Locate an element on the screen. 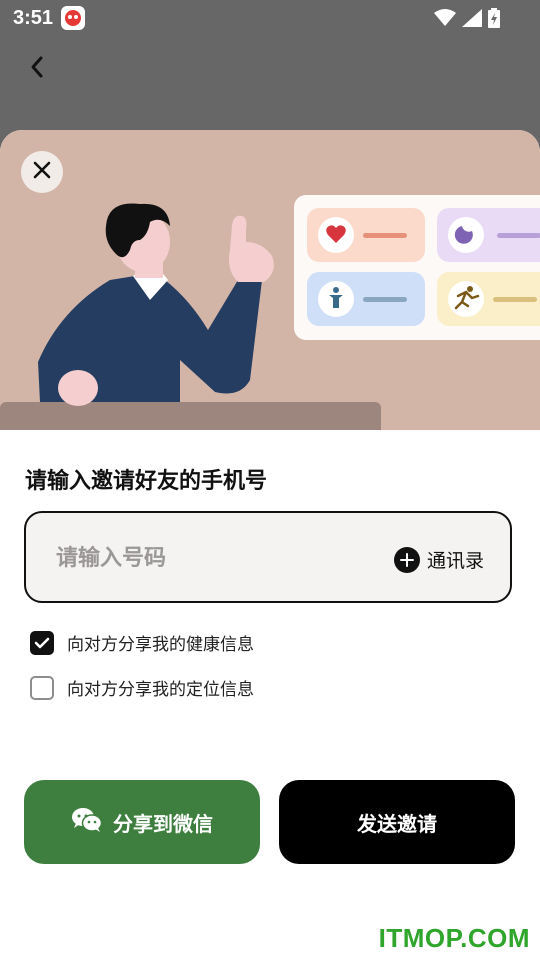  check-icon is located at coordinates (42, 642).